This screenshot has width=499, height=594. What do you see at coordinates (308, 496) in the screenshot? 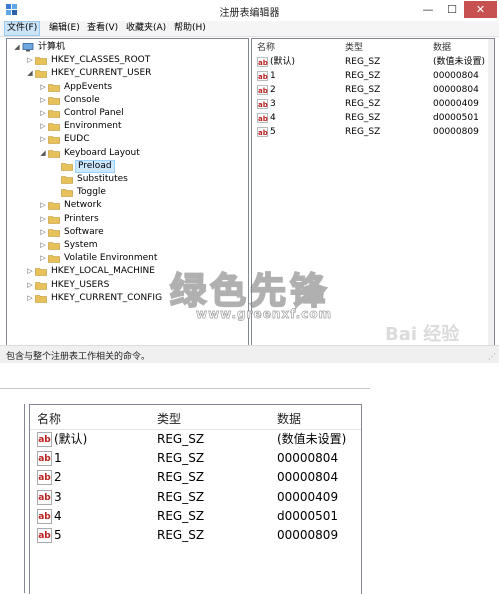
I see `zoomed-value-data: 00000409` at bounding box center [308, 496].